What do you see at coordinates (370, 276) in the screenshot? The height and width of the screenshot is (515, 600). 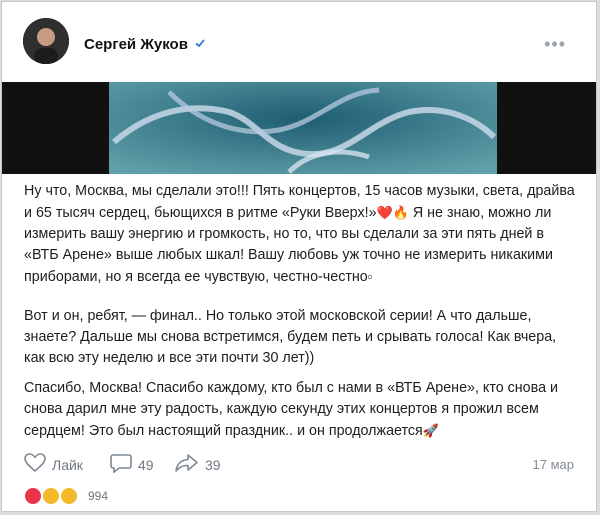 I see `broken-image-icon: ▫` at bounding box center [370, 276].